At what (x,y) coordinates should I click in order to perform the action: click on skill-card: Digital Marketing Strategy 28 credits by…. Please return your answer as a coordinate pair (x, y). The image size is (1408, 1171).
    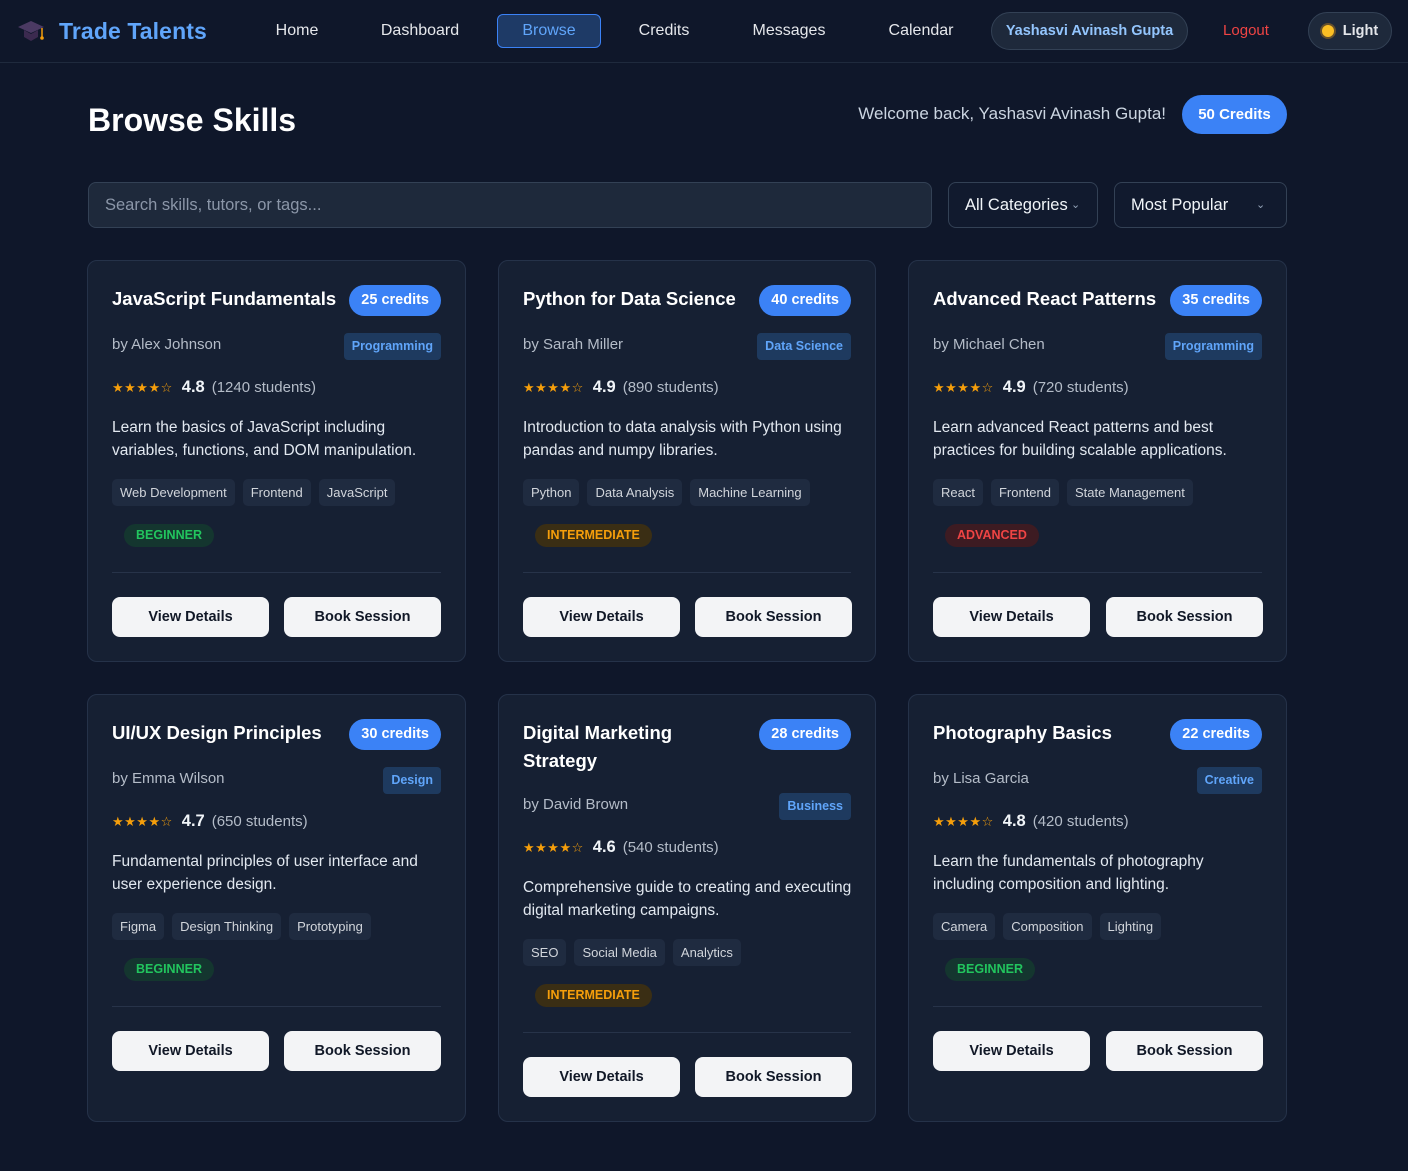
    Looking at the image, I should click on (687, 908).